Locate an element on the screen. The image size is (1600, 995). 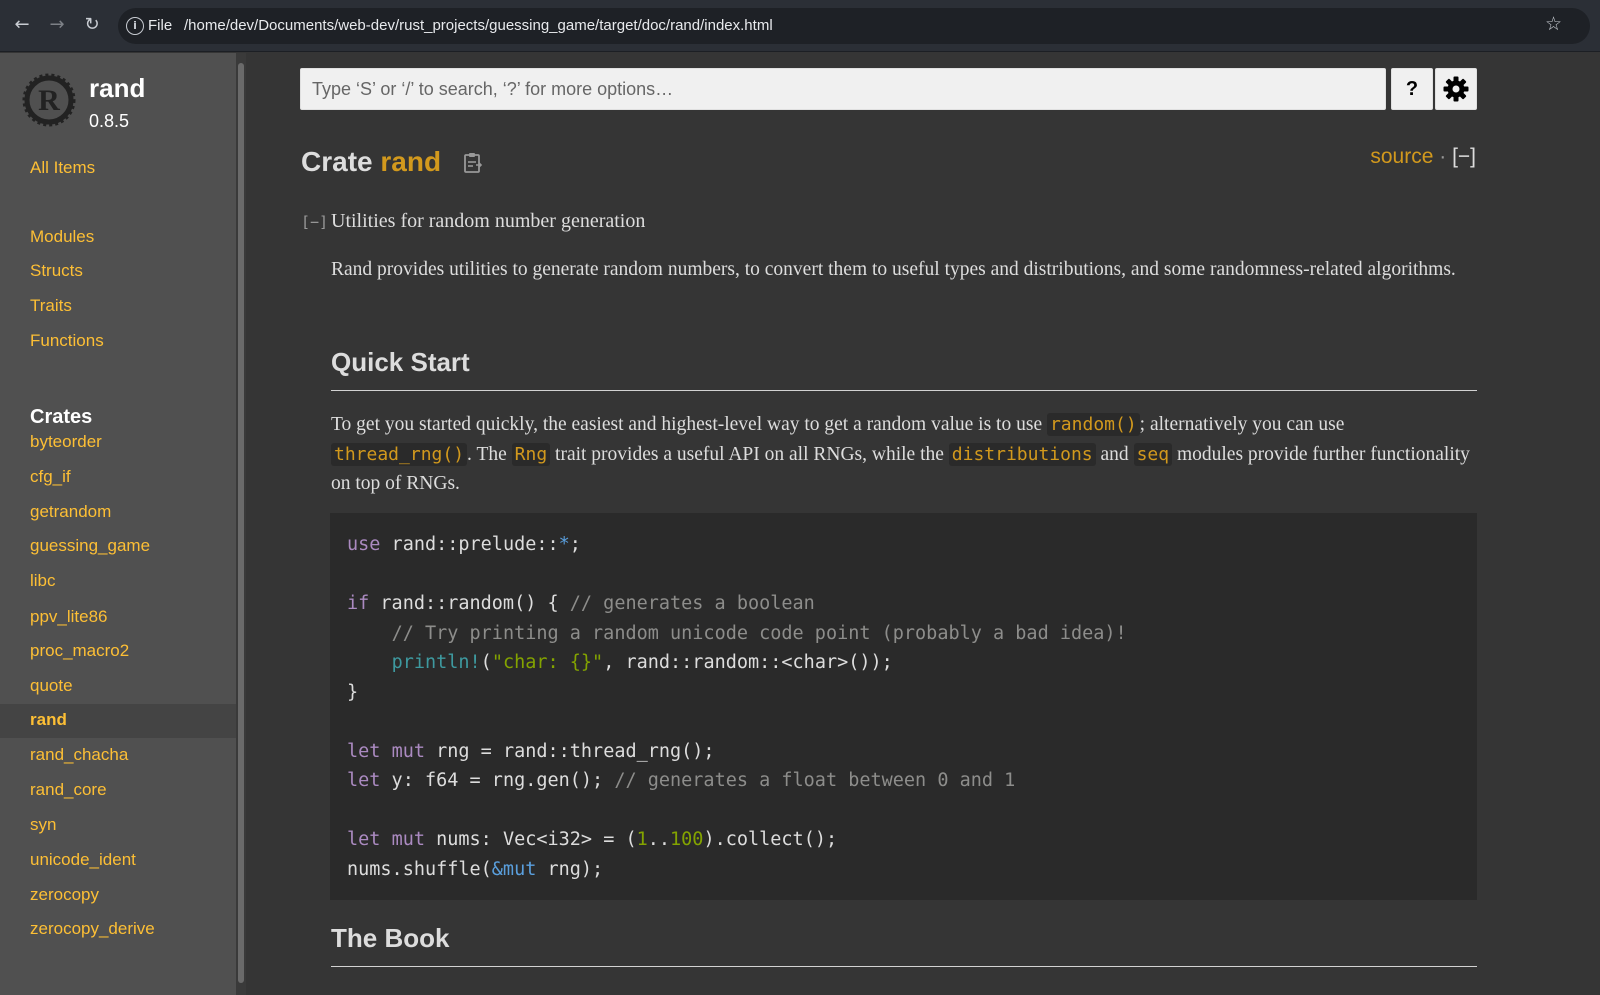
gear-icon is located at coordinates (1456, 89).